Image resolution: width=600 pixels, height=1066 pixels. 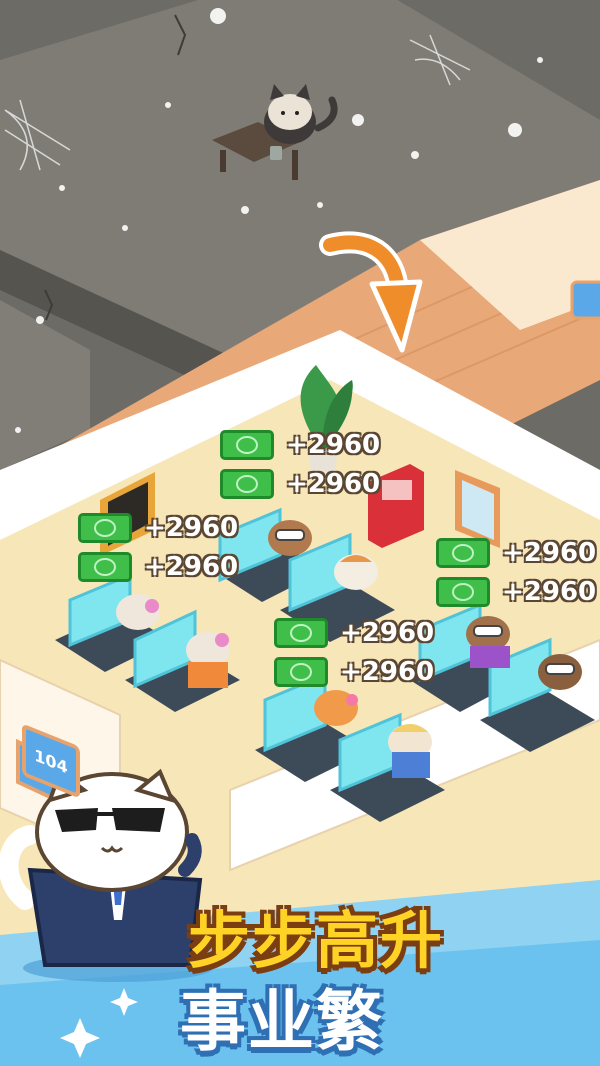 I want to click on wall-sign, so click(x=585, y=300).